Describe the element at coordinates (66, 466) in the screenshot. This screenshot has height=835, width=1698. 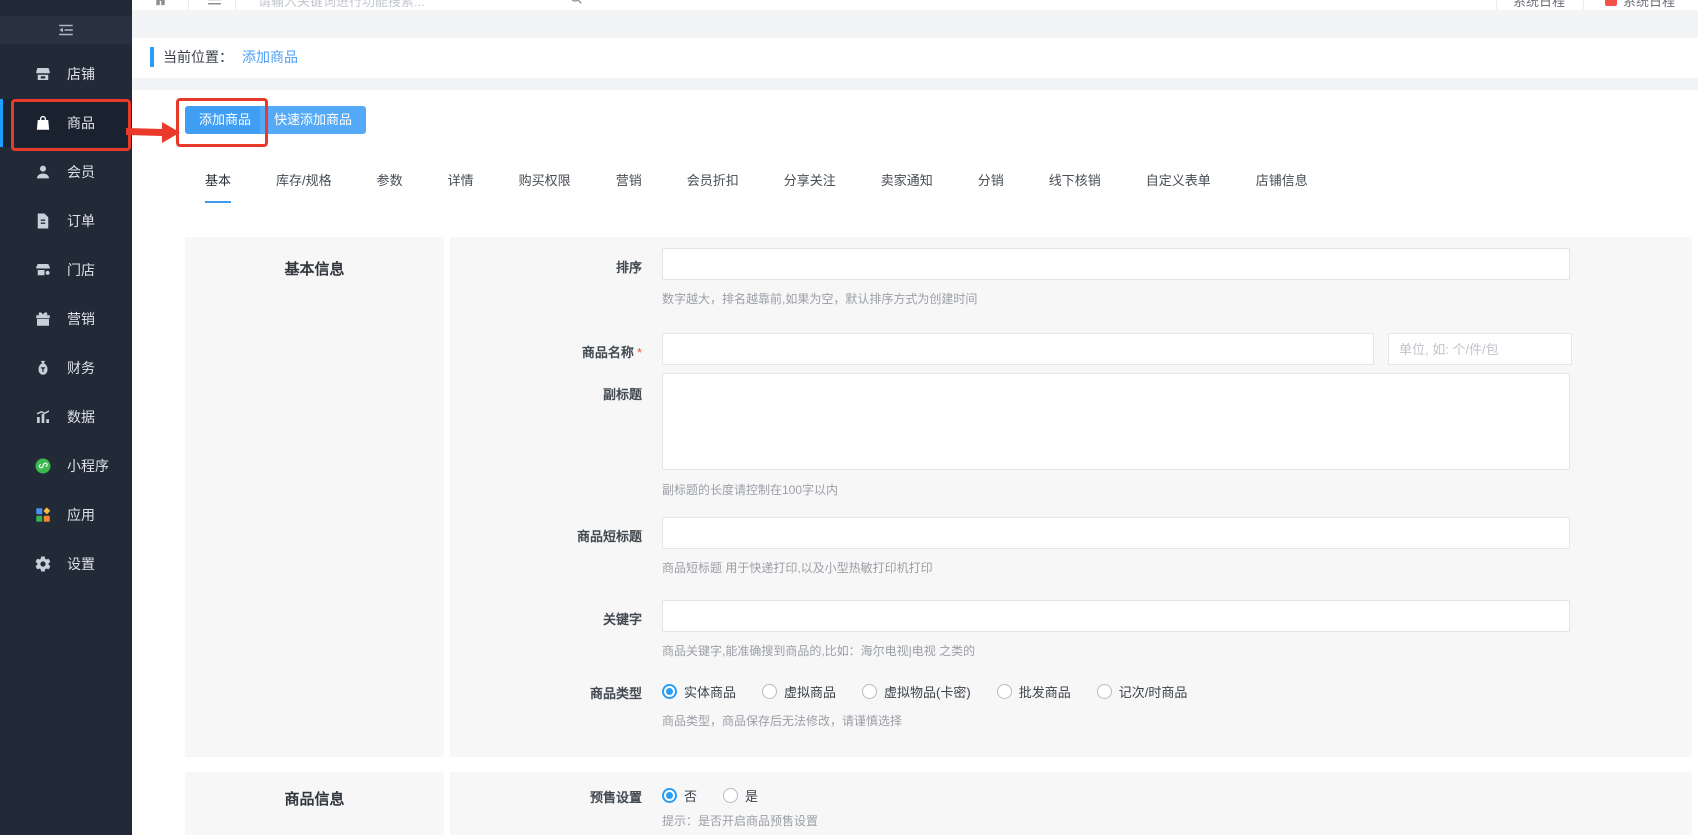
I see `sidebar-item-miniprogram: 小程序` at that location.